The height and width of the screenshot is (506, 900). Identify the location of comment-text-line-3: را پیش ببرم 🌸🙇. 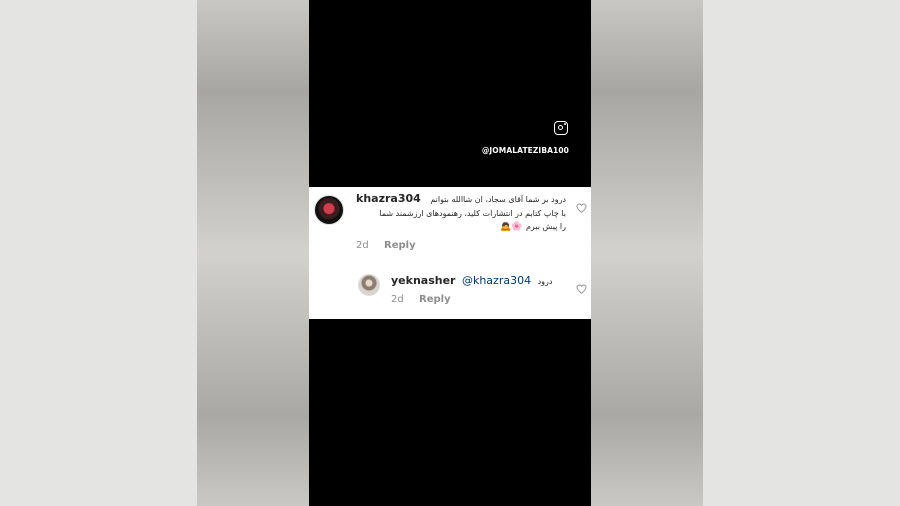
(532, 227).